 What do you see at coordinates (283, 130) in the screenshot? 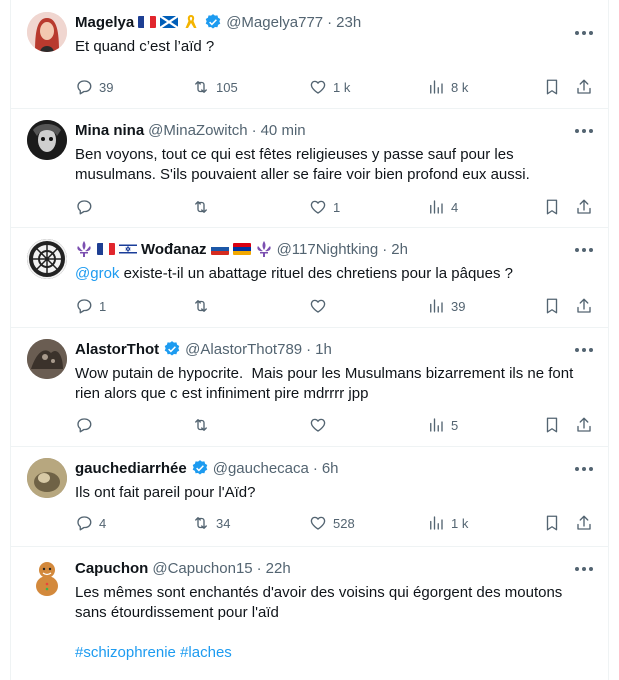
I see `post-time: 40 min` at bounding box center [283, 130].